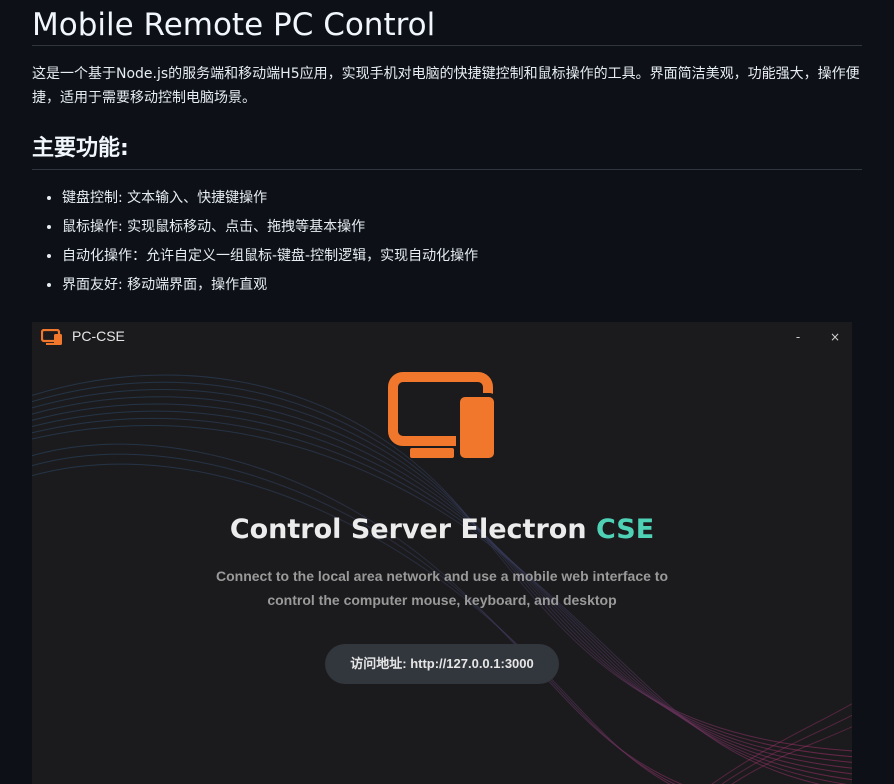 The width and height of the screenshot is (894, 784). I want to click on window-title: PC-CSE, so click(98, 336).